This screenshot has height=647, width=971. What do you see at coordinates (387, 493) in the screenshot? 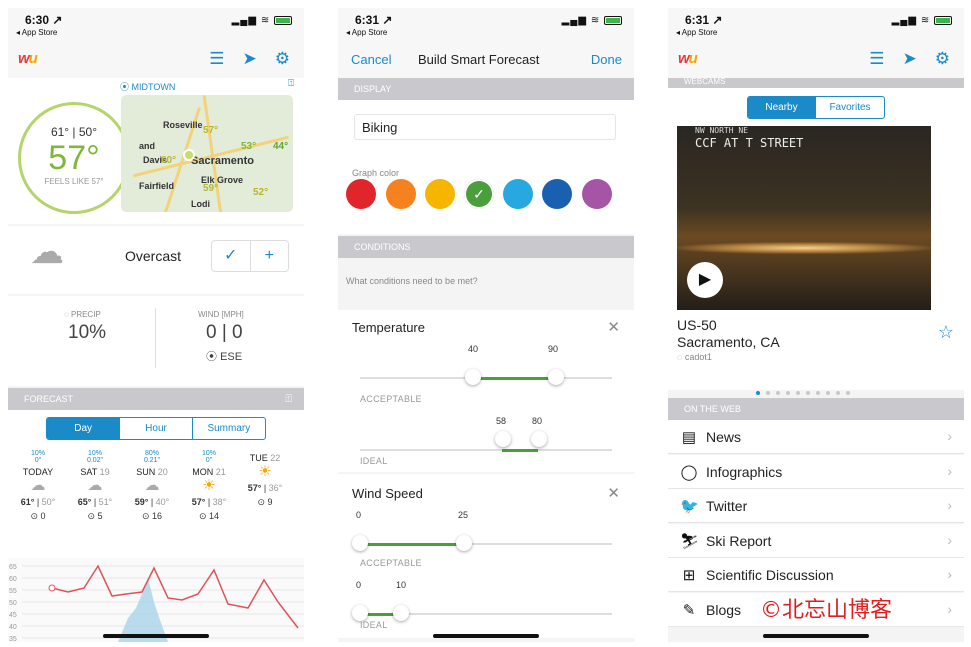
I see `wind-speed-label: Wind Speed` at bounding box center [387, 493].